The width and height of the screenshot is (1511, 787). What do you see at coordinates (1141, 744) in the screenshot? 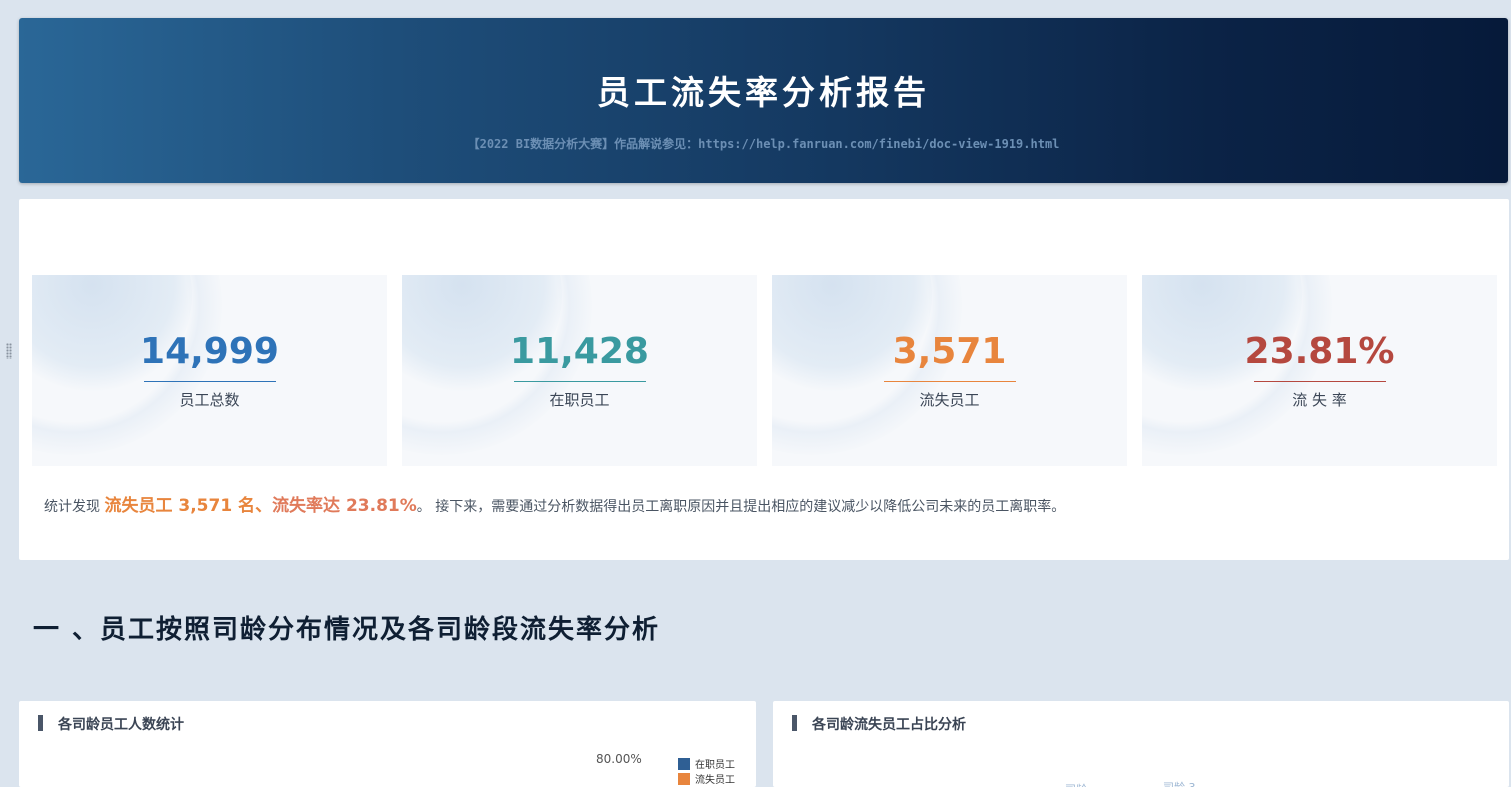
I see `chart-card-tenure-lost-share: 各司龄流失员工占比分析 司龄 司龄 3` at bounding box center [1141, 744].